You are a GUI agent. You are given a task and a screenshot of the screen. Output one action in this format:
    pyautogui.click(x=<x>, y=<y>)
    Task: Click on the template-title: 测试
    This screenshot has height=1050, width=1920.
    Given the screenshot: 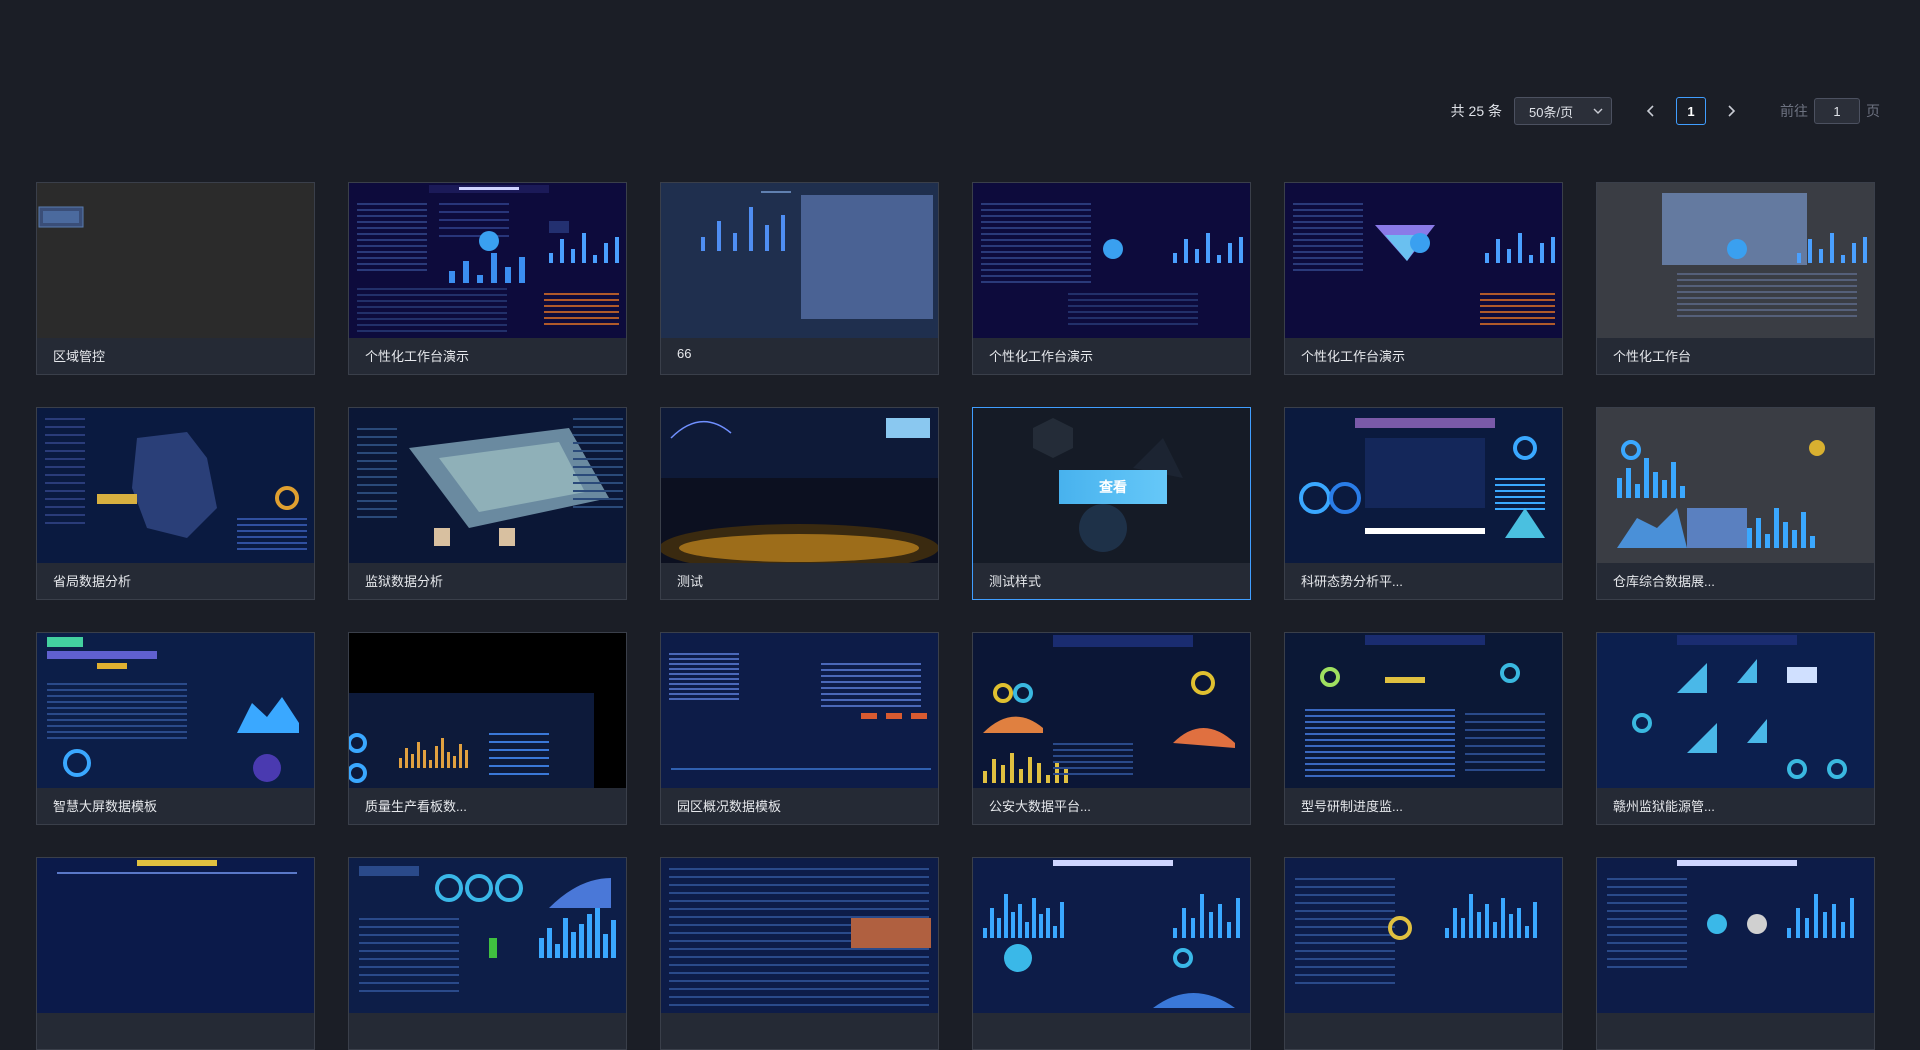 What is the action you would take?
    pyautogui.click(x=690, y=581)
    